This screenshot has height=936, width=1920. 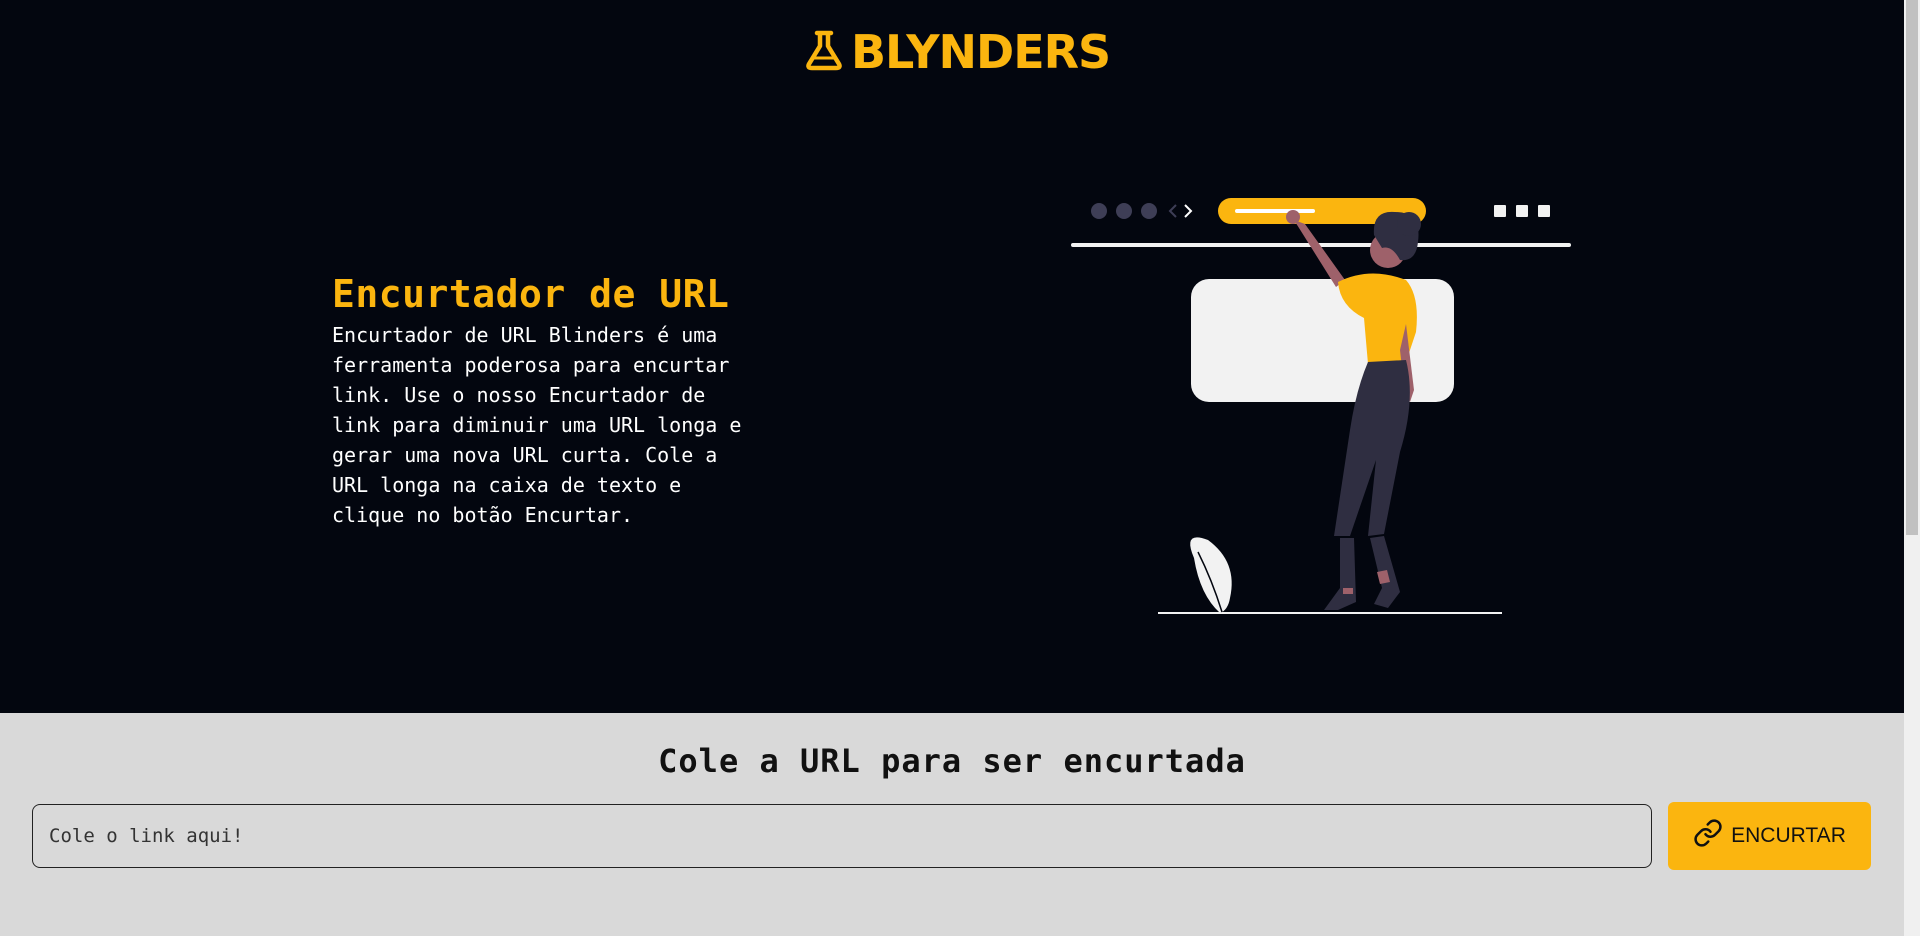 What do you see at coordinates (1124, 211) in the screenshot?
I see `browser-dots` at bounding box center [1124, 211].